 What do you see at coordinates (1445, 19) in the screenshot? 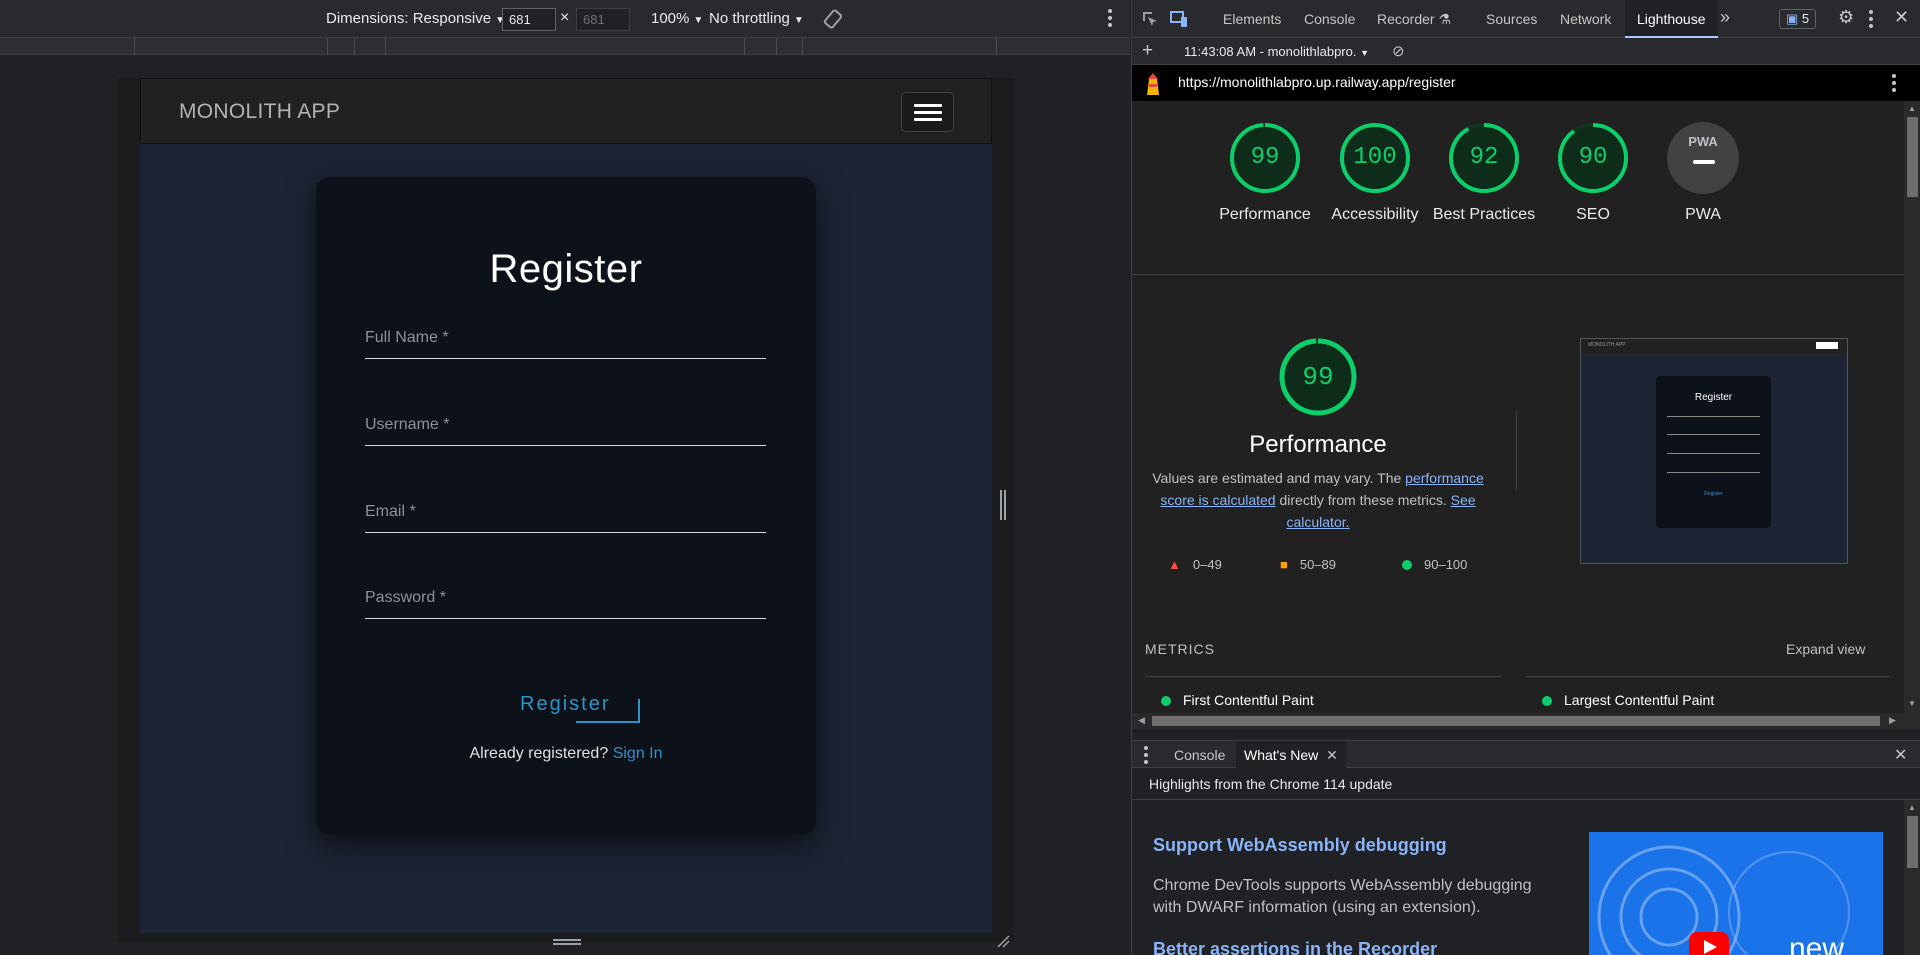
I see `flask-icon: ⚗` at bounding box center [1445, 19].